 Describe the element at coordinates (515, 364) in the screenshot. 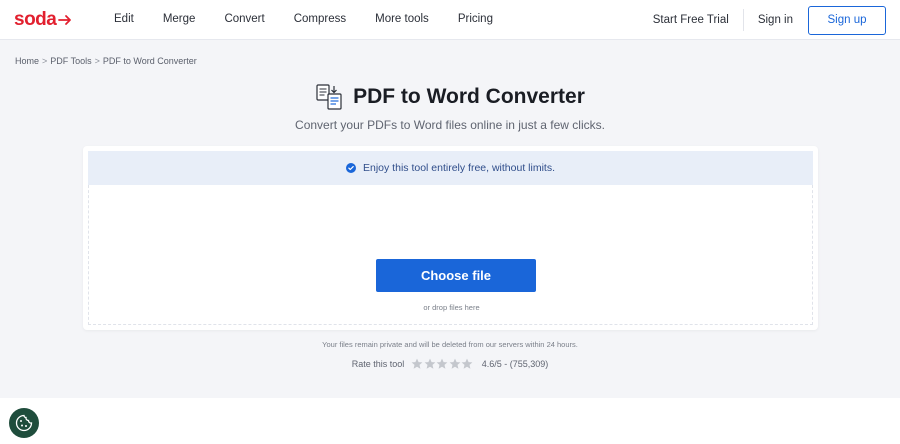

I see `rating-score: 4.6/5 - (755,309)` at that location.